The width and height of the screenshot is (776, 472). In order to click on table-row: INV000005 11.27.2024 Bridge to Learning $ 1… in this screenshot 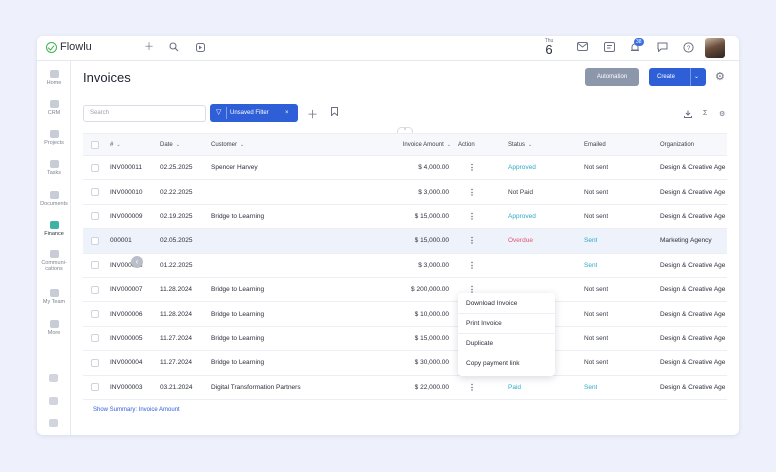, I will do `click(405, 339)`.